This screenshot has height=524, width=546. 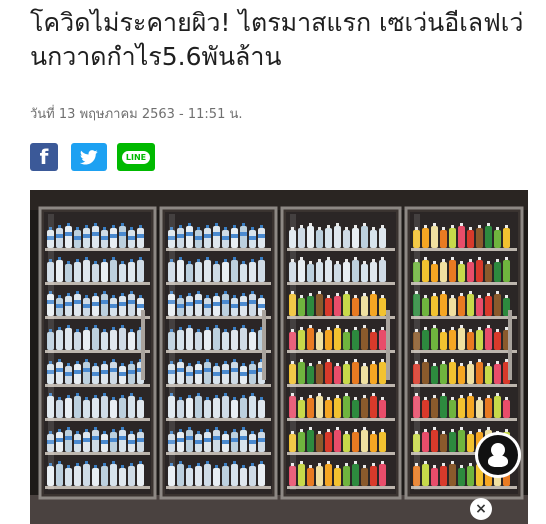 What do you see at coordinates (136, 114) in the screenshot?
I see `article-date: วันที่ 13 พฤษภาคม 2563 - 11:51 น.` at bounding box center [136, 114].